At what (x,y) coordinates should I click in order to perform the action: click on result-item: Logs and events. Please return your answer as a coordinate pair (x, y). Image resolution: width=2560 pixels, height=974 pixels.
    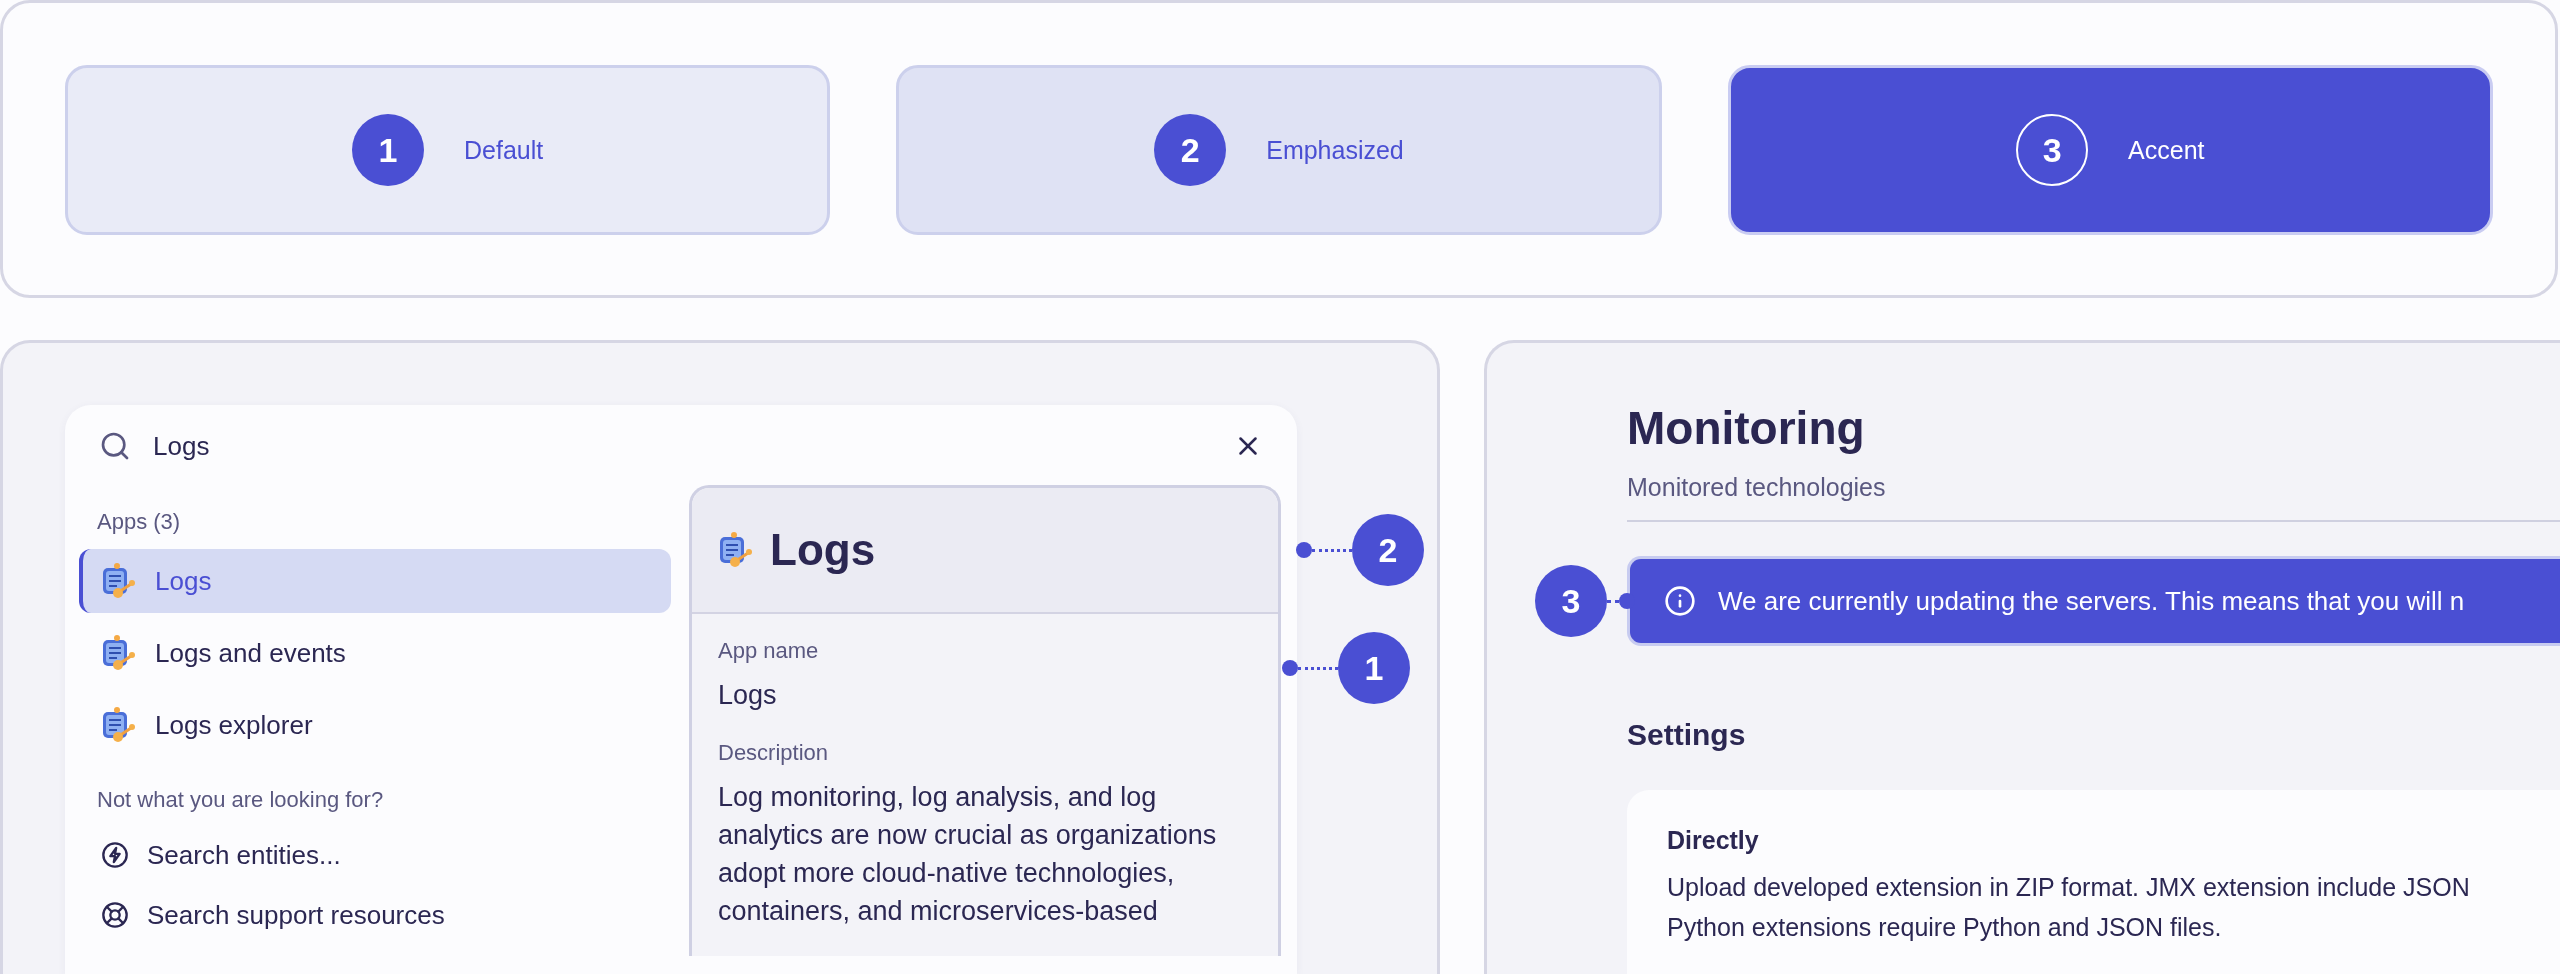
    Looking at the image, I should click on (375, 653).